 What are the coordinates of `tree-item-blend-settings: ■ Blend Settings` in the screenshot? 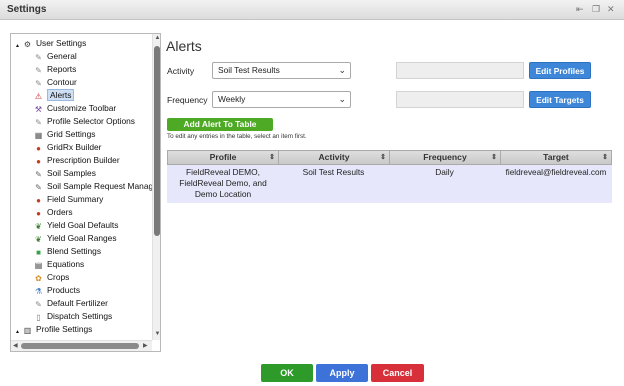 It's located at (67, 251).